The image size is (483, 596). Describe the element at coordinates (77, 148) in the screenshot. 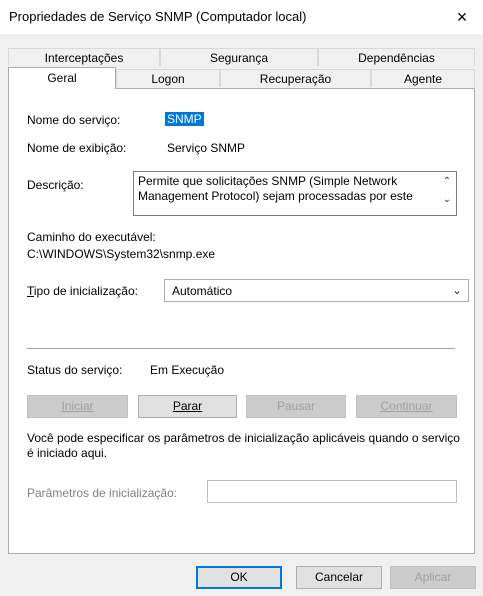

I see `display-name-label: Nome de exibição:` at that location.